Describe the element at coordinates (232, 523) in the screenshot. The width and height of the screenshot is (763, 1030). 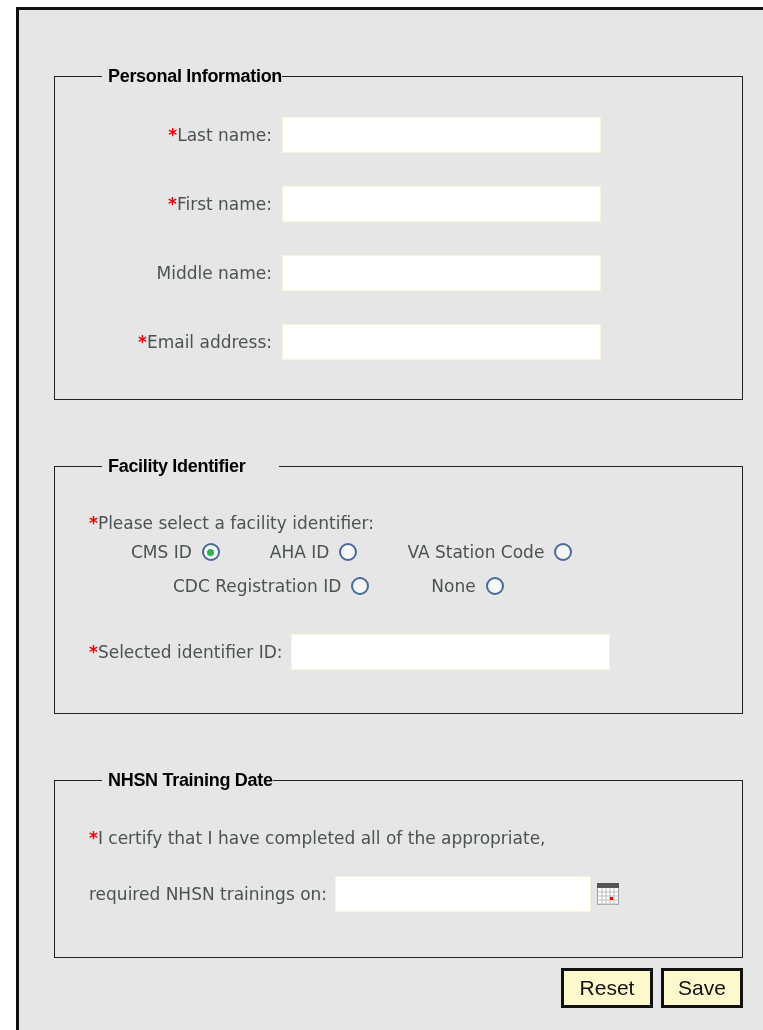
I see `prompt-label: *Please select a facility identifier:` at that location.